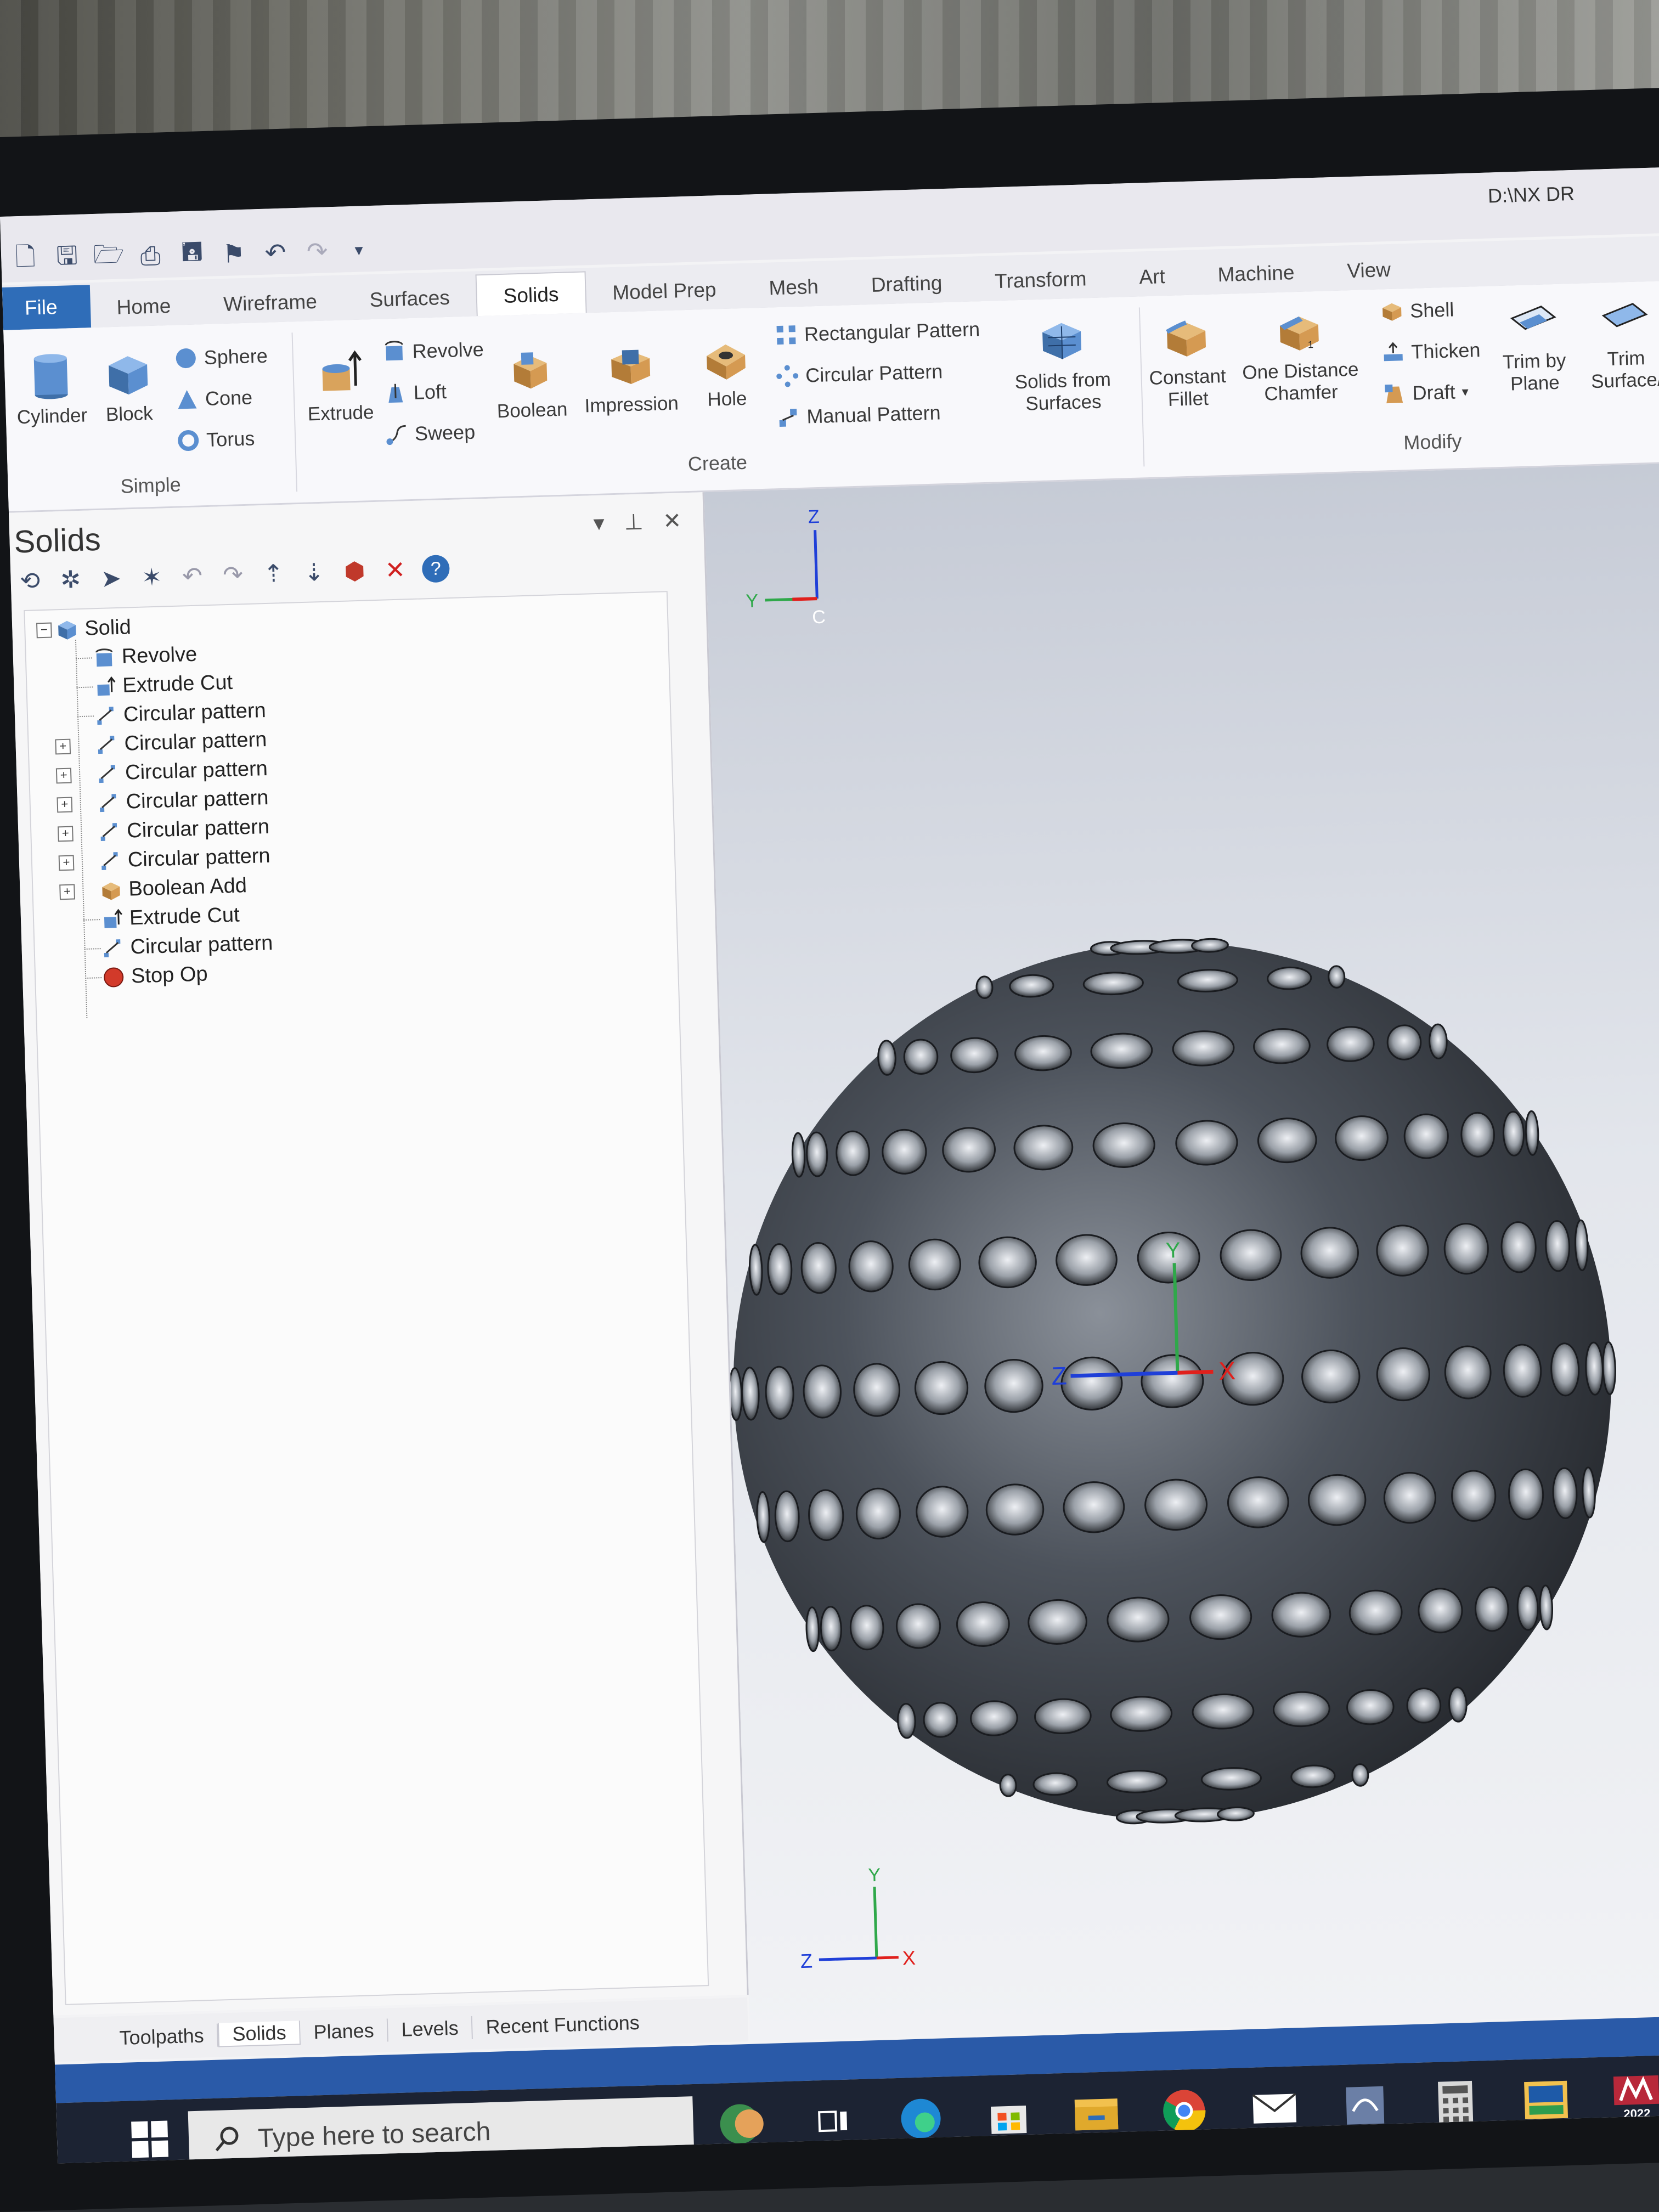 The width and height of the screenshot is (1659, 2212). I want to click on block-button: Block, so click(128, 387).